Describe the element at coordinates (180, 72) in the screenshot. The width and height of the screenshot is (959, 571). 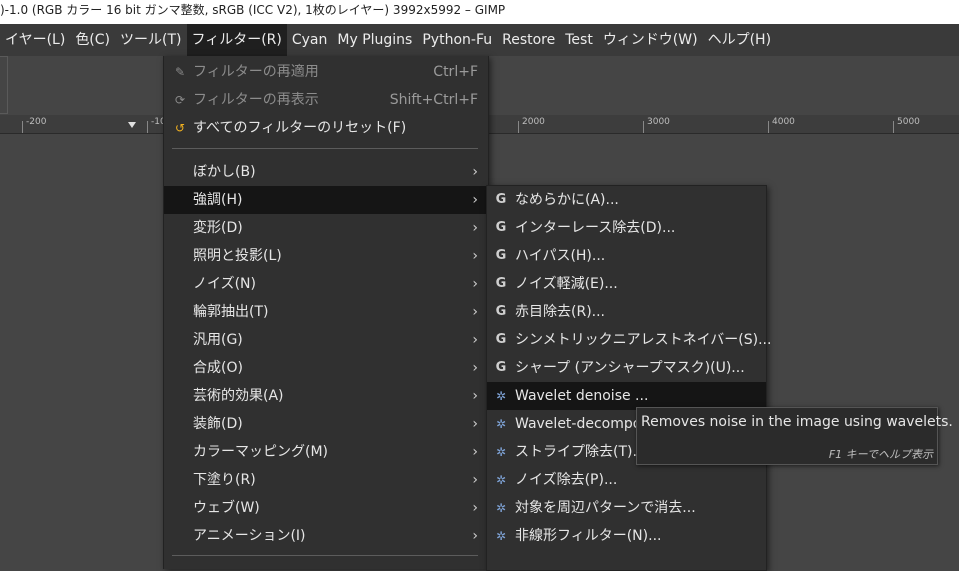
I see `reapply-icon: ✎` at that location.